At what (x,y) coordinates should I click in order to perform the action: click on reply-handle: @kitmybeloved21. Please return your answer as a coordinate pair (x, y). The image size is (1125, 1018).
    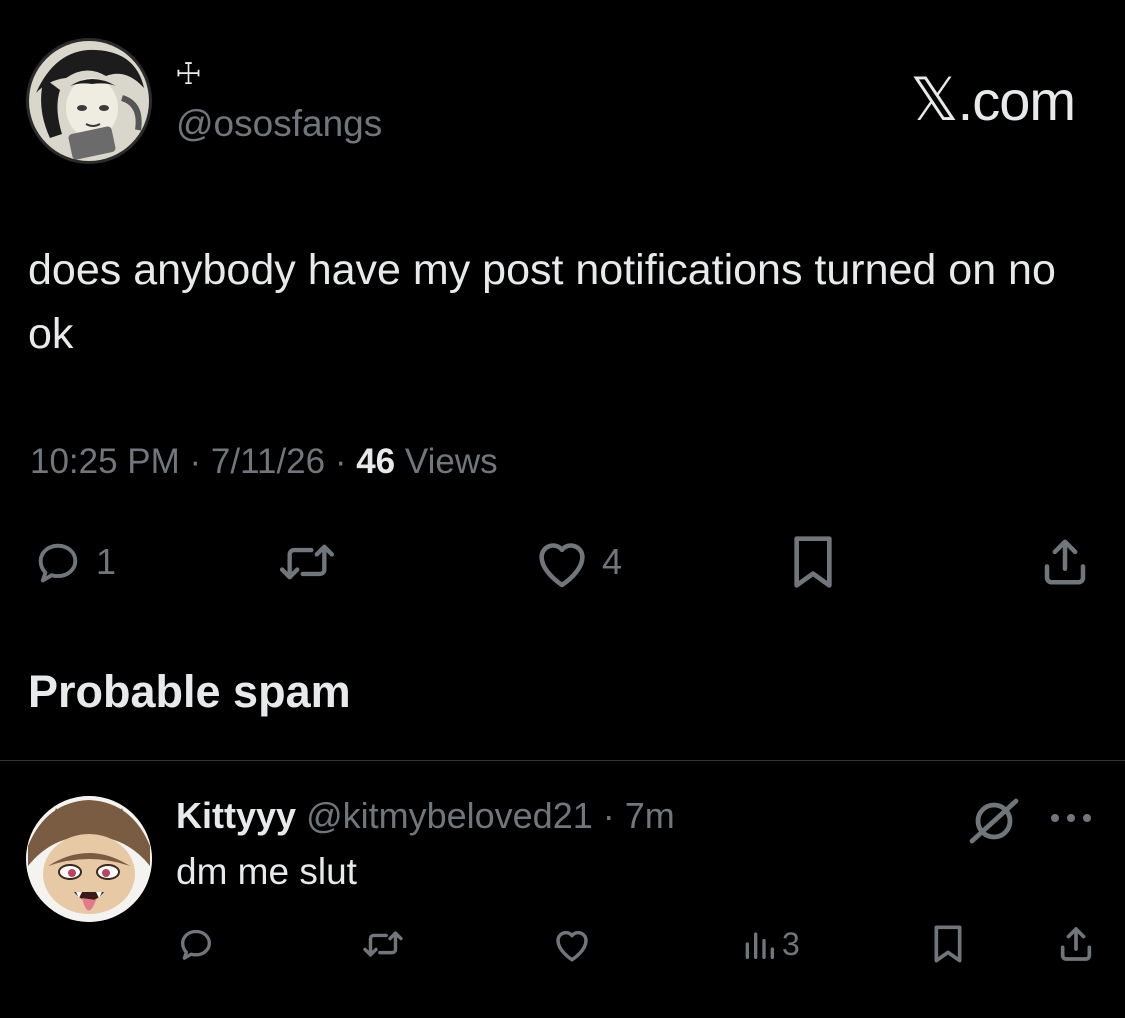
    Looking at the image, I should click on (449, 815).